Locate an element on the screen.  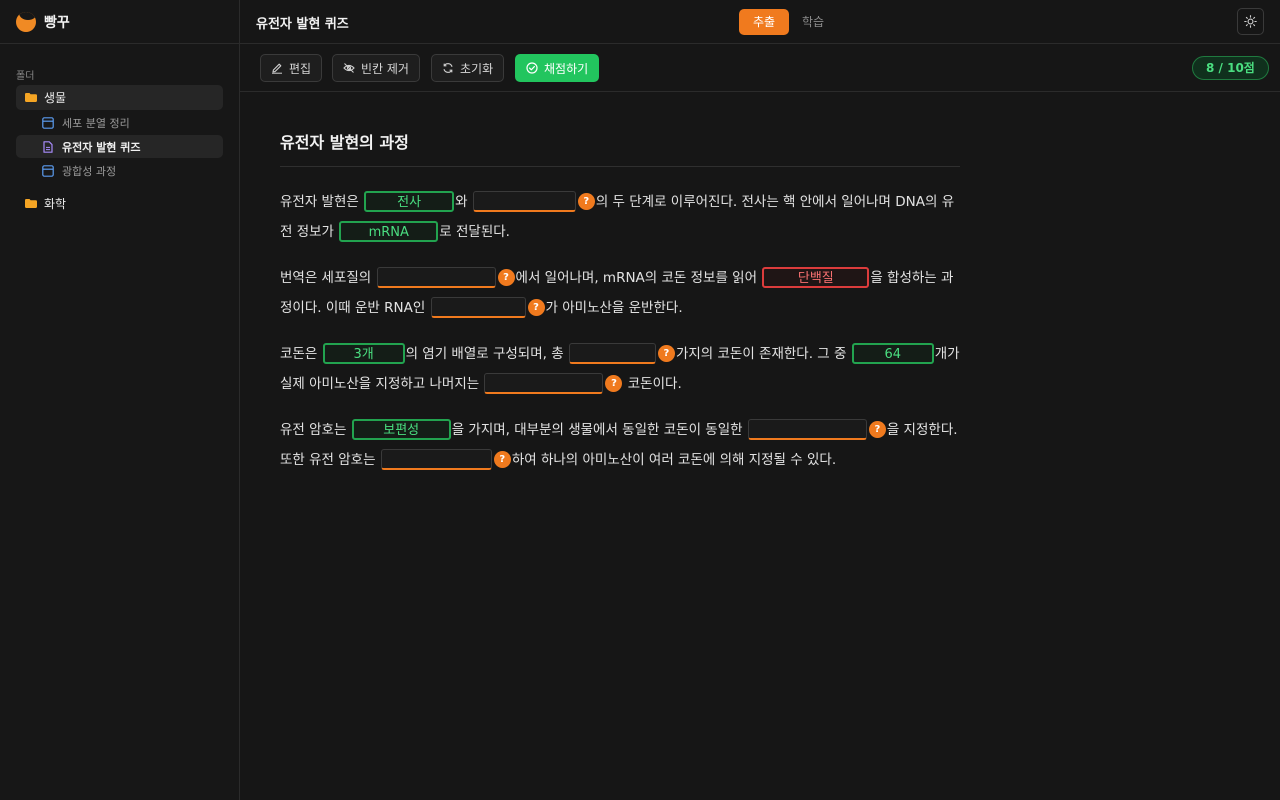
edit-label: 편집 is located at coordinates (300, 68).